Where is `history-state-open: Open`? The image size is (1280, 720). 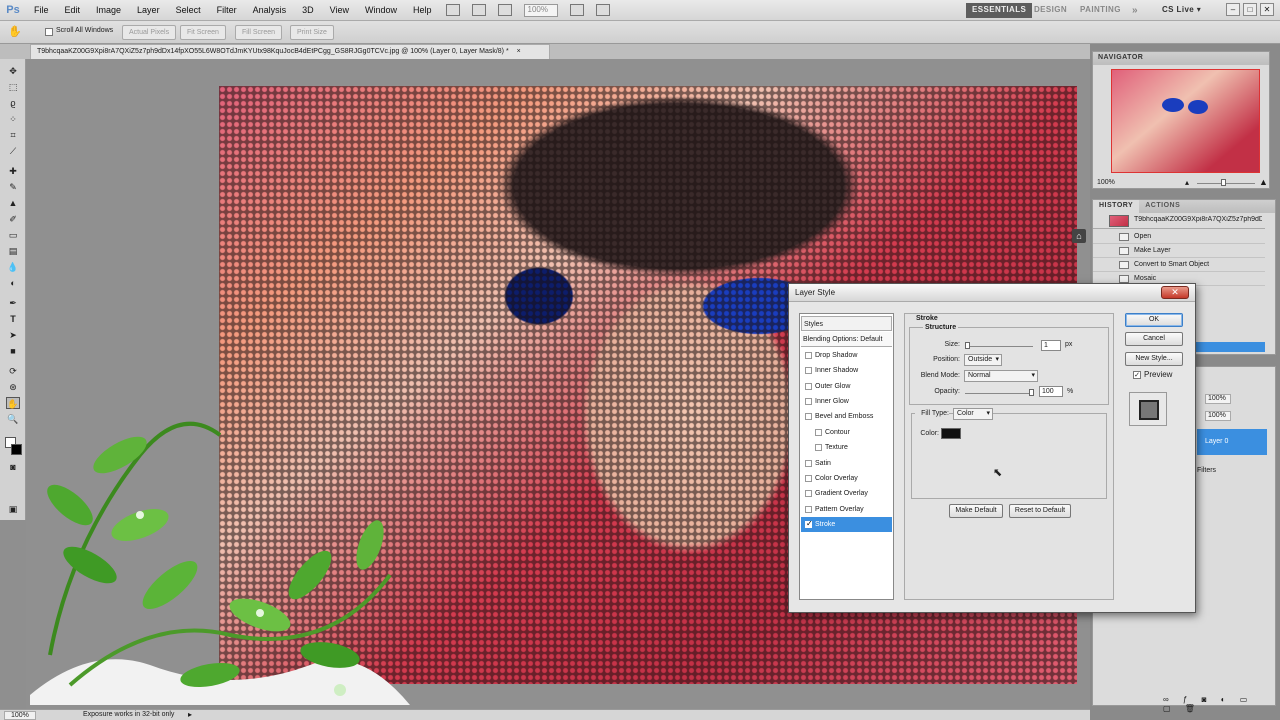
history-state-open: Open is located at coordinates (1179, 237).